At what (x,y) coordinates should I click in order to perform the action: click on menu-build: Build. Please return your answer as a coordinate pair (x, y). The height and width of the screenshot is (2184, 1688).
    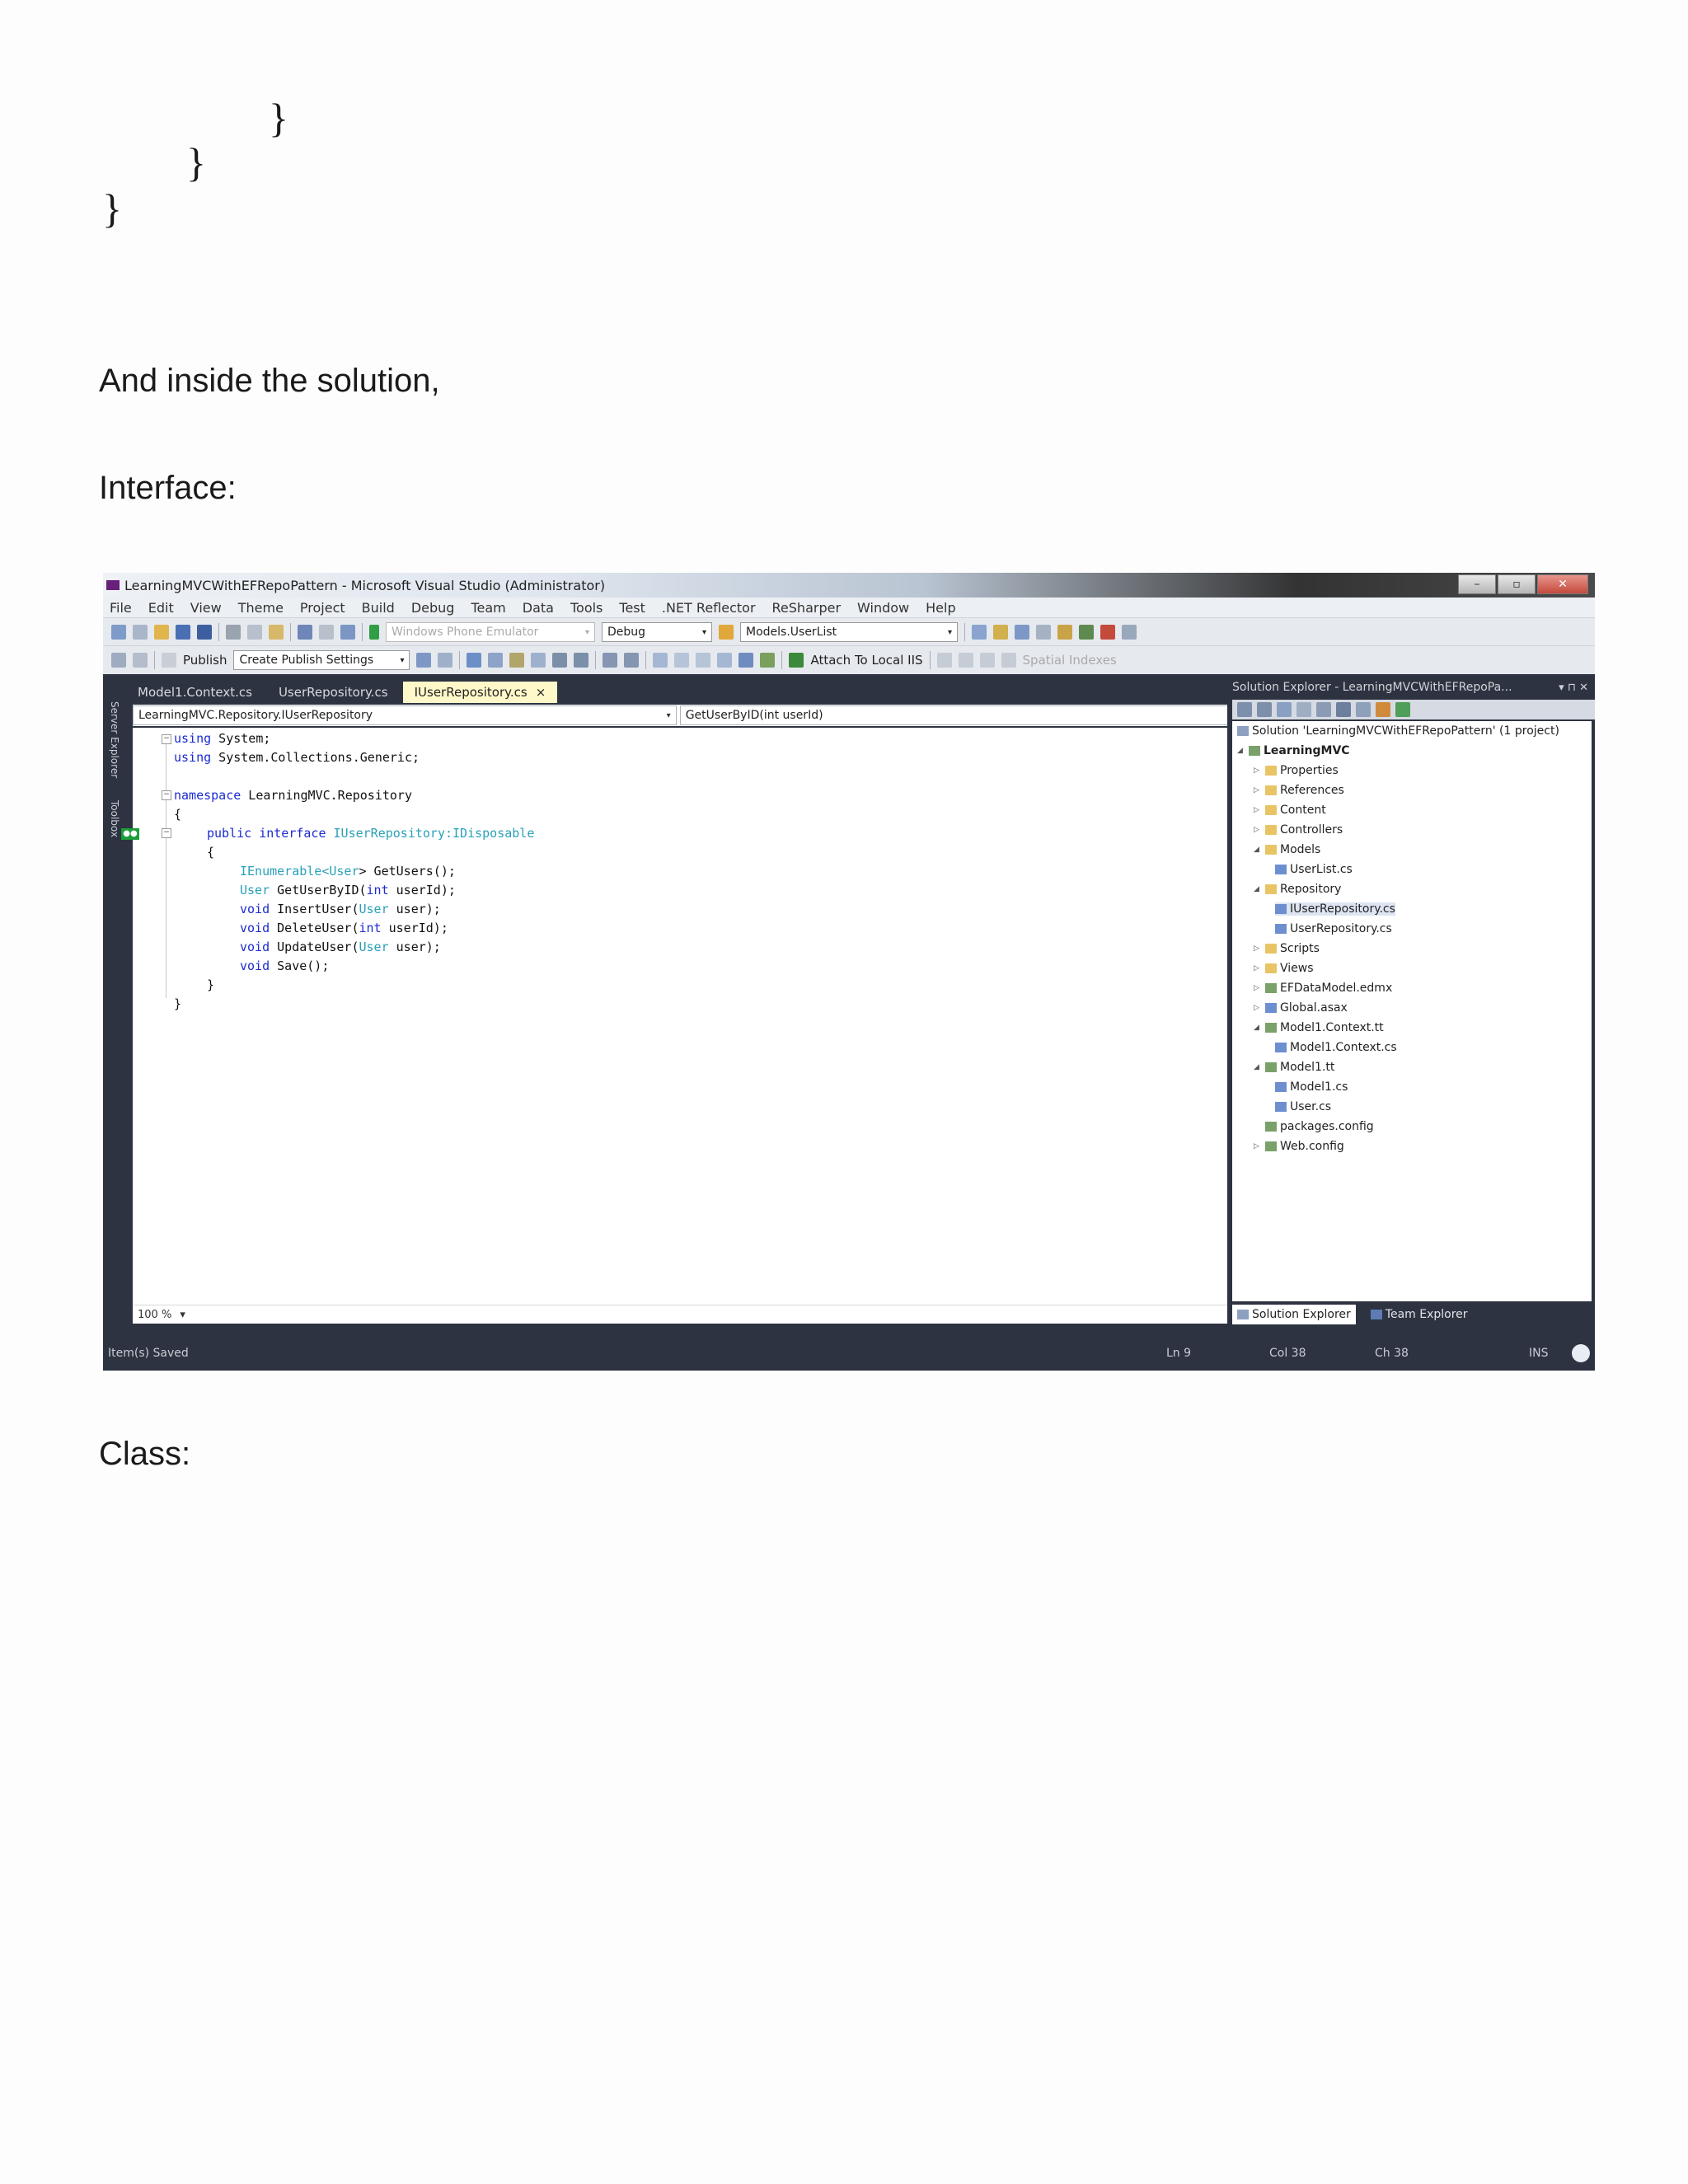
    Looking at the image, I should click on (379, 608).